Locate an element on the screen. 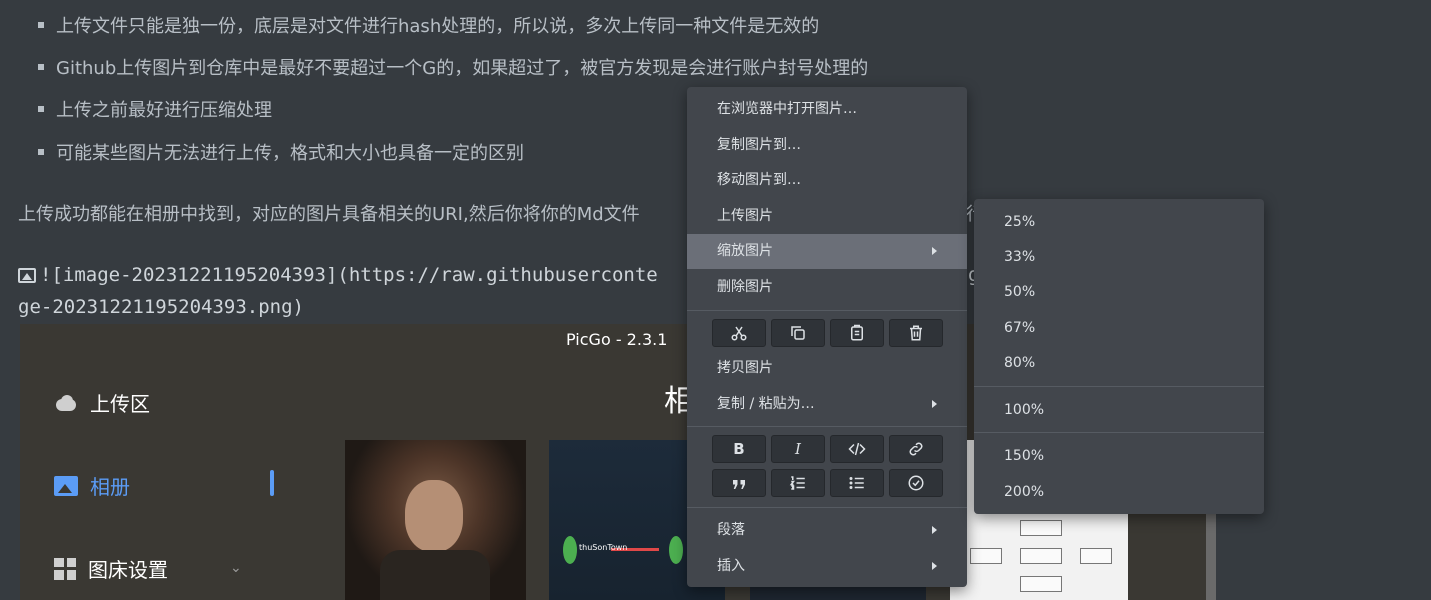 This screenshot has height=600, width=1431. delete-button is located at coordinates (916, 333).